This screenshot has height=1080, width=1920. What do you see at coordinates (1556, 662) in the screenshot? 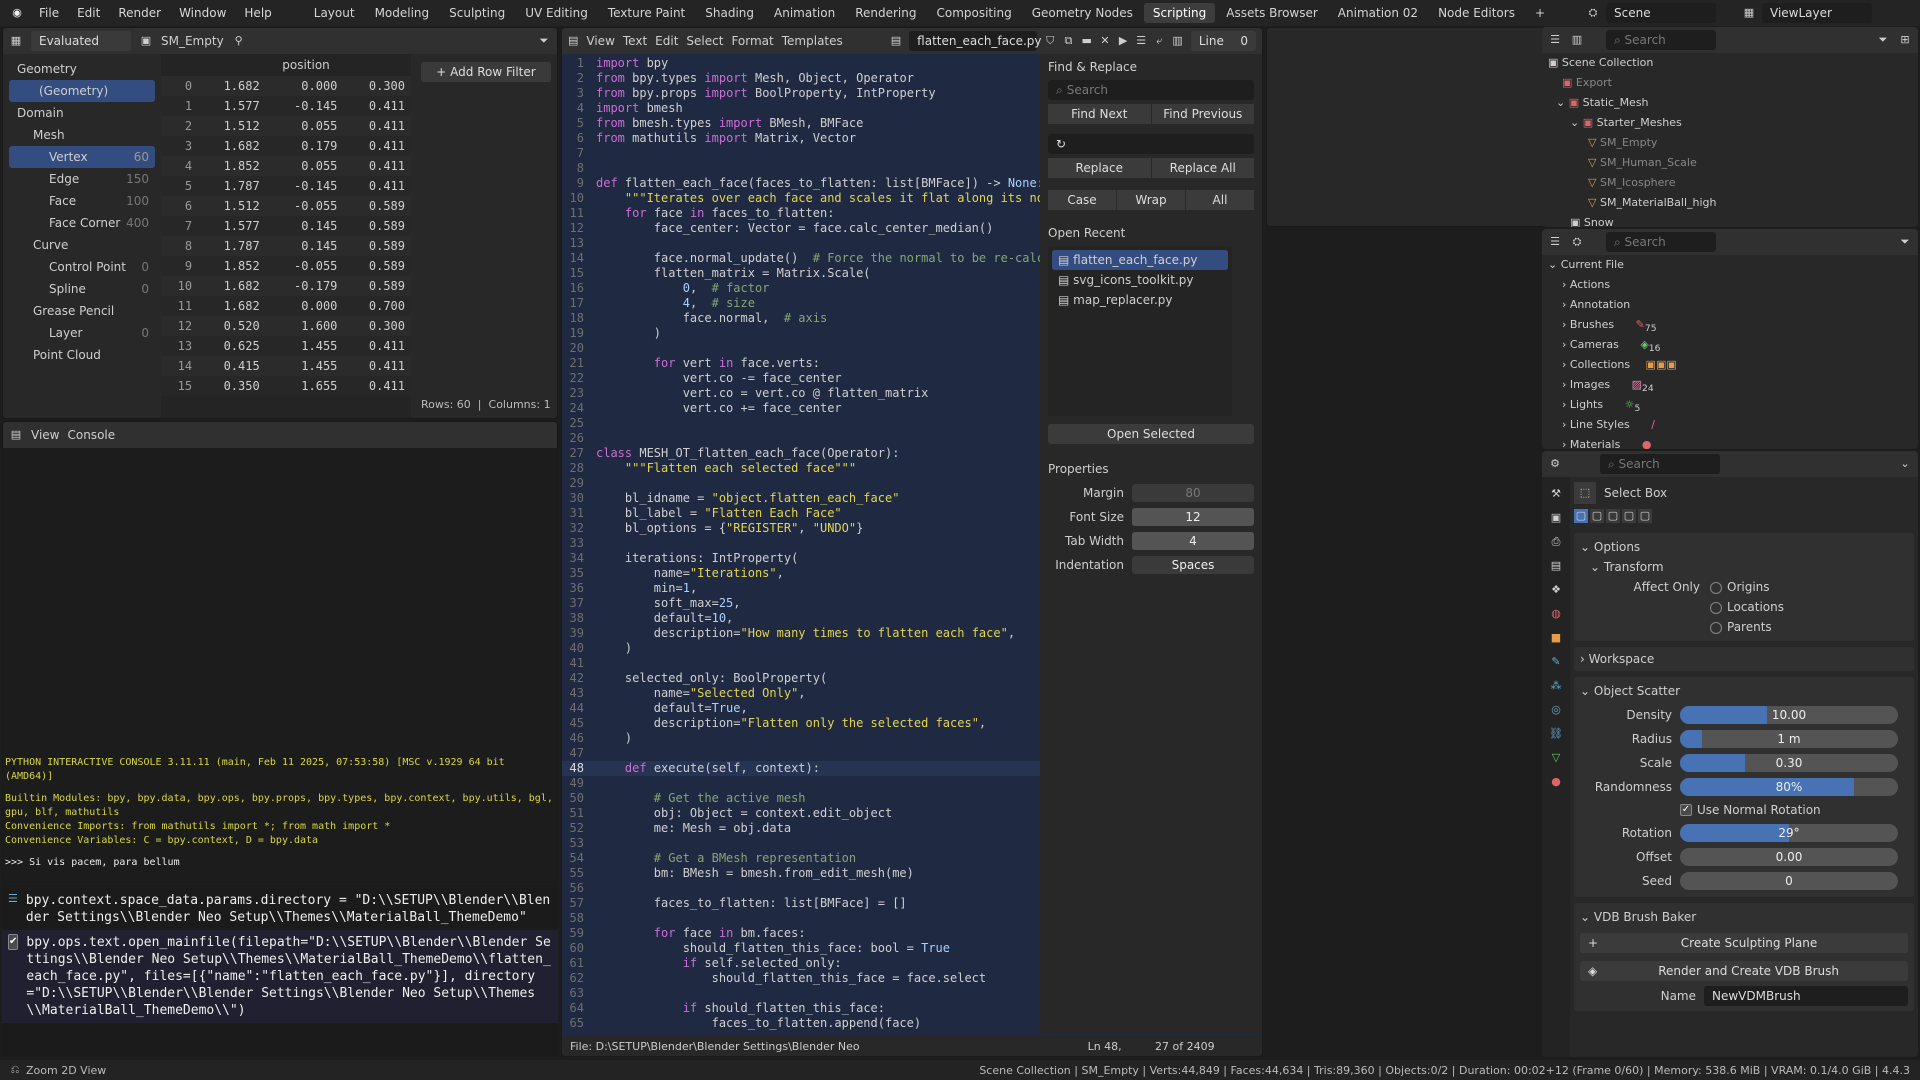
I see `modifier-tab-icon: ✎` at bounding box center [1556, 662].